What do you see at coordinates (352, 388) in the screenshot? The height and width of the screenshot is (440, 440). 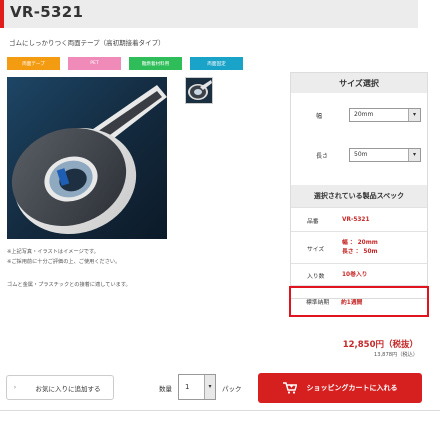 I see `add-to-cart-label: ショッピングカートに入れる` at bounding box center [352, 388].